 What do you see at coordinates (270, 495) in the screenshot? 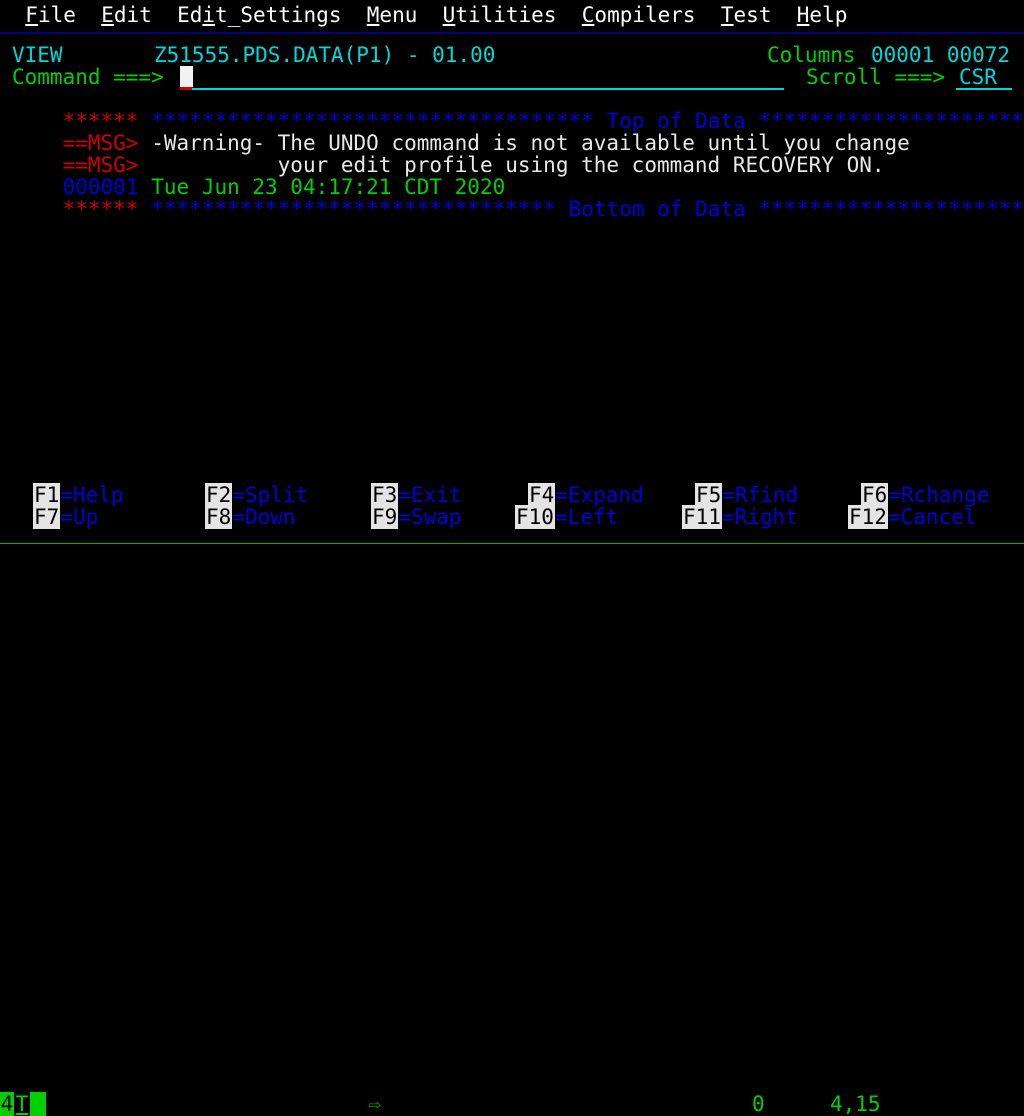
I see `function-key-label: =Split` at bounding box center [270, 495].